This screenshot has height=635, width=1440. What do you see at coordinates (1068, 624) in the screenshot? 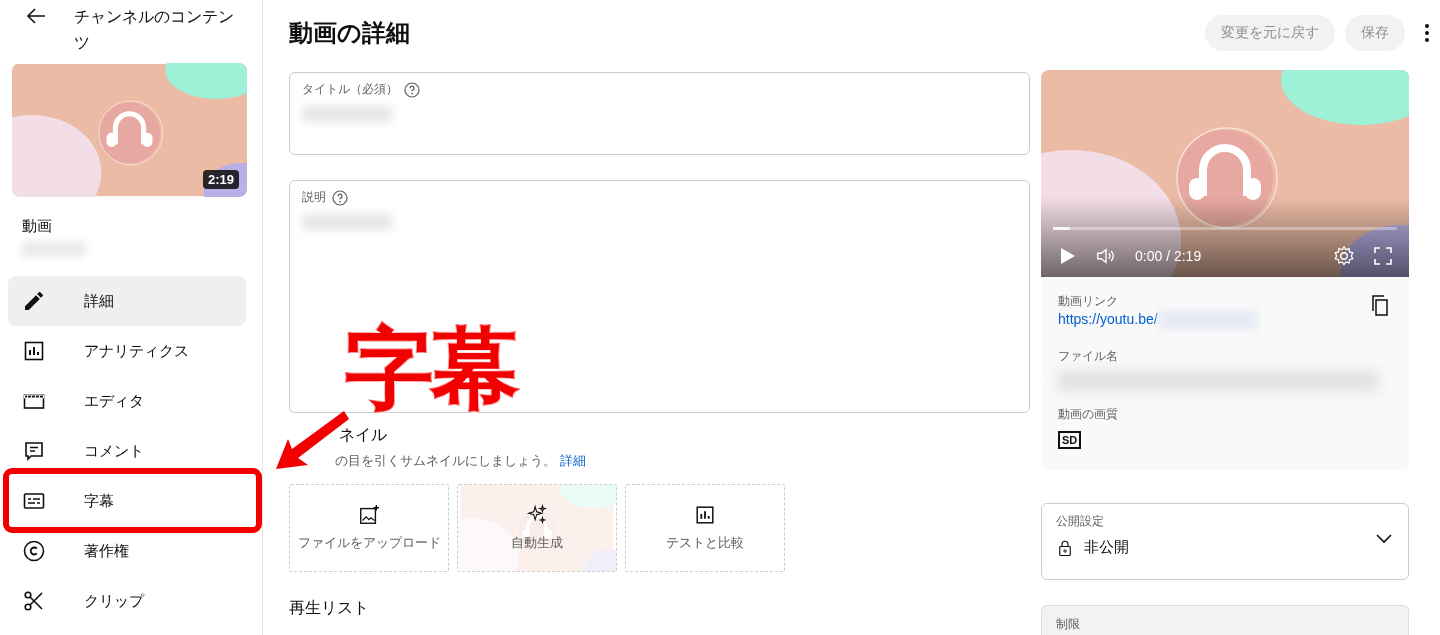
I see `field-label: 制限` at bounding box center [1068, 624].